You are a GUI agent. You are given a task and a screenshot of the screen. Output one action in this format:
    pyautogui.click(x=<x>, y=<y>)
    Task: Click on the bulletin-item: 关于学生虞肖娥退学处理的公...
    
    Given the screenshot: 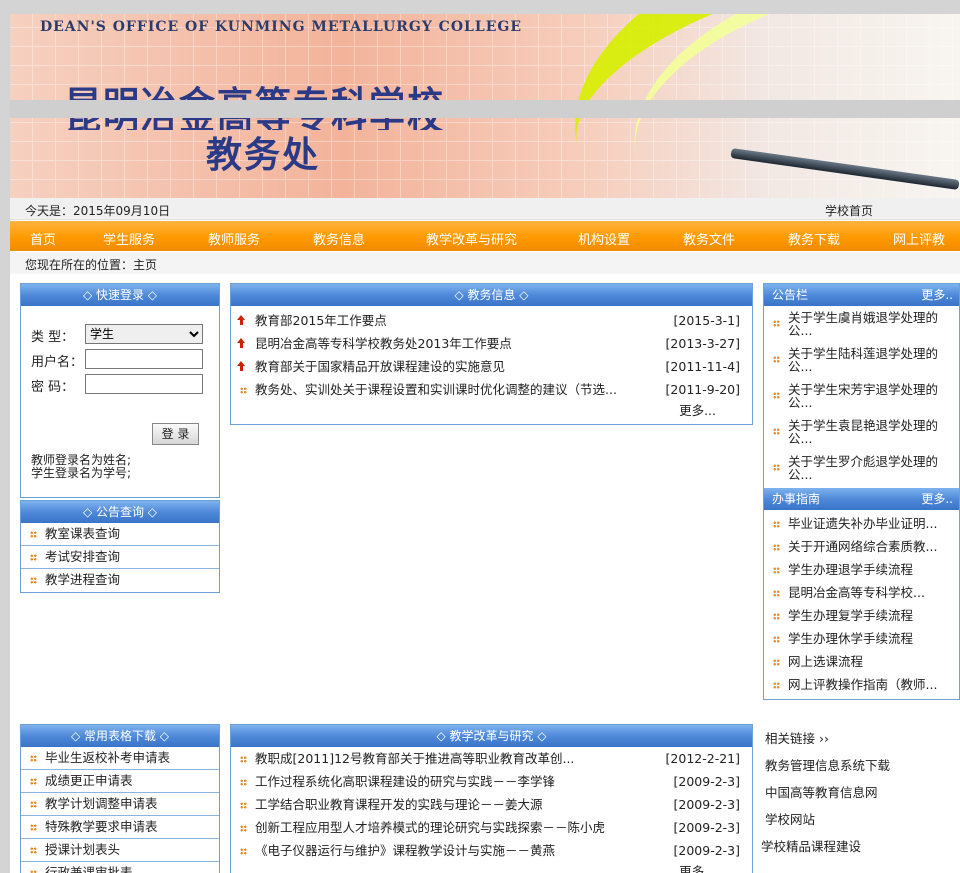 What is the action you would take?
    pyautogui.click(x=861, y=324)
    